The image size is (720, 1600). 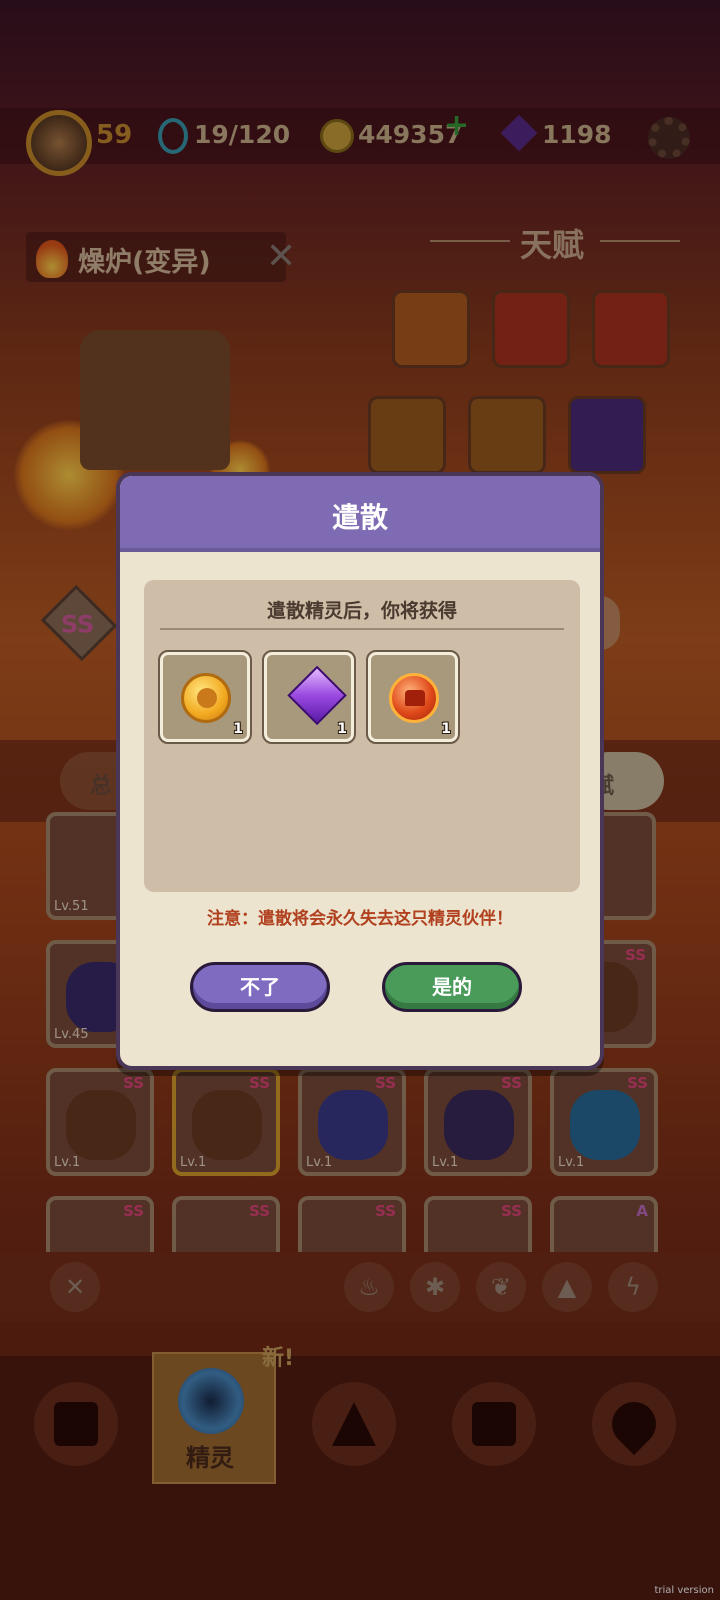 I want to click on paw-icon, so click(x=207, y=698).